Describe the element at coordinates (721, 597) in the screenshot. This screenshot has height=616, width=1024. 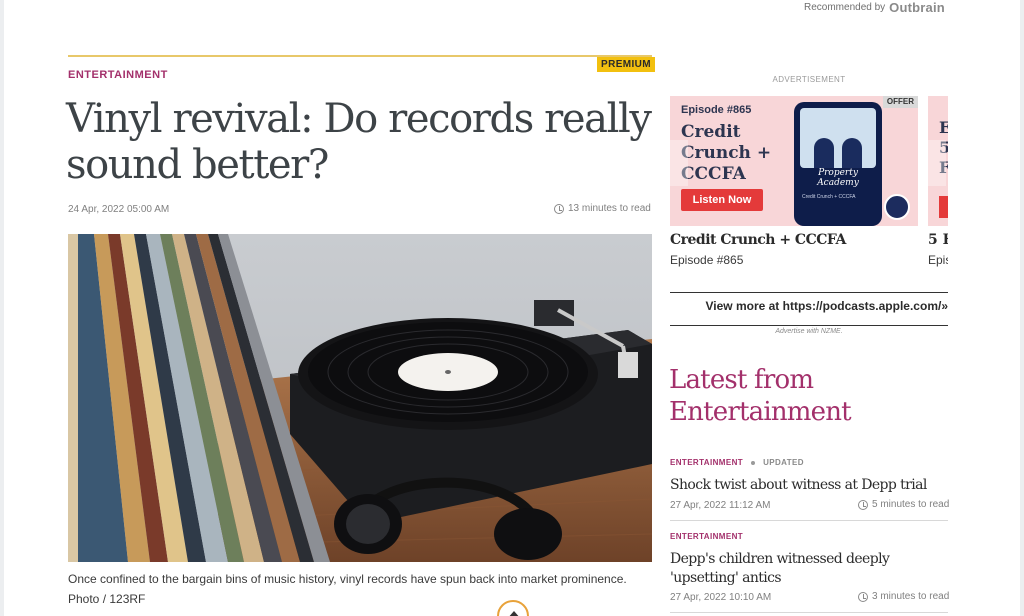
I see `item-date: 27 Apr, 2022 10:10 AM` at that location.